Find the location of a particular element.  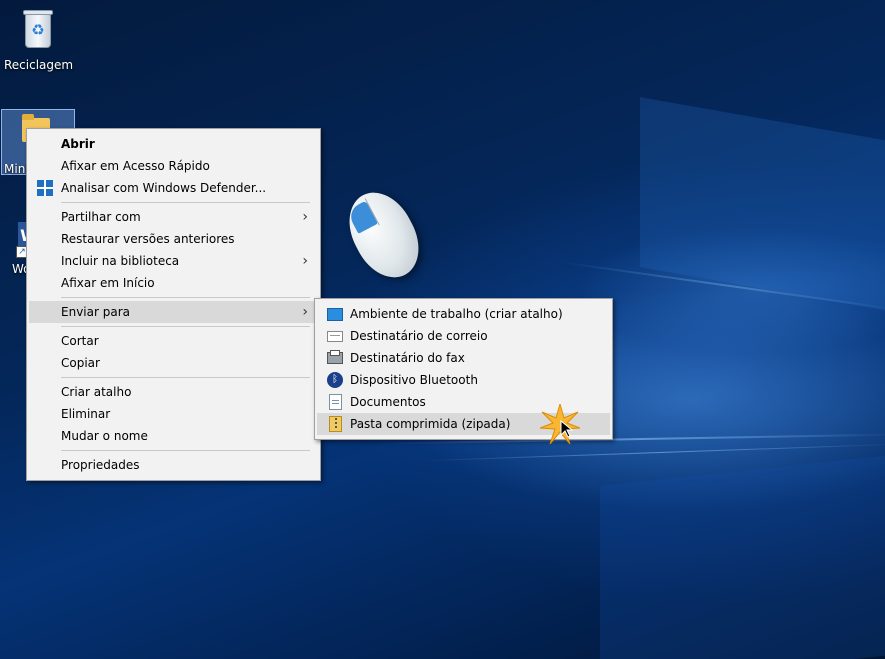

desktop-icon-recycle-bin: ♻ Reciclagem is located at coordinates (39, 40).